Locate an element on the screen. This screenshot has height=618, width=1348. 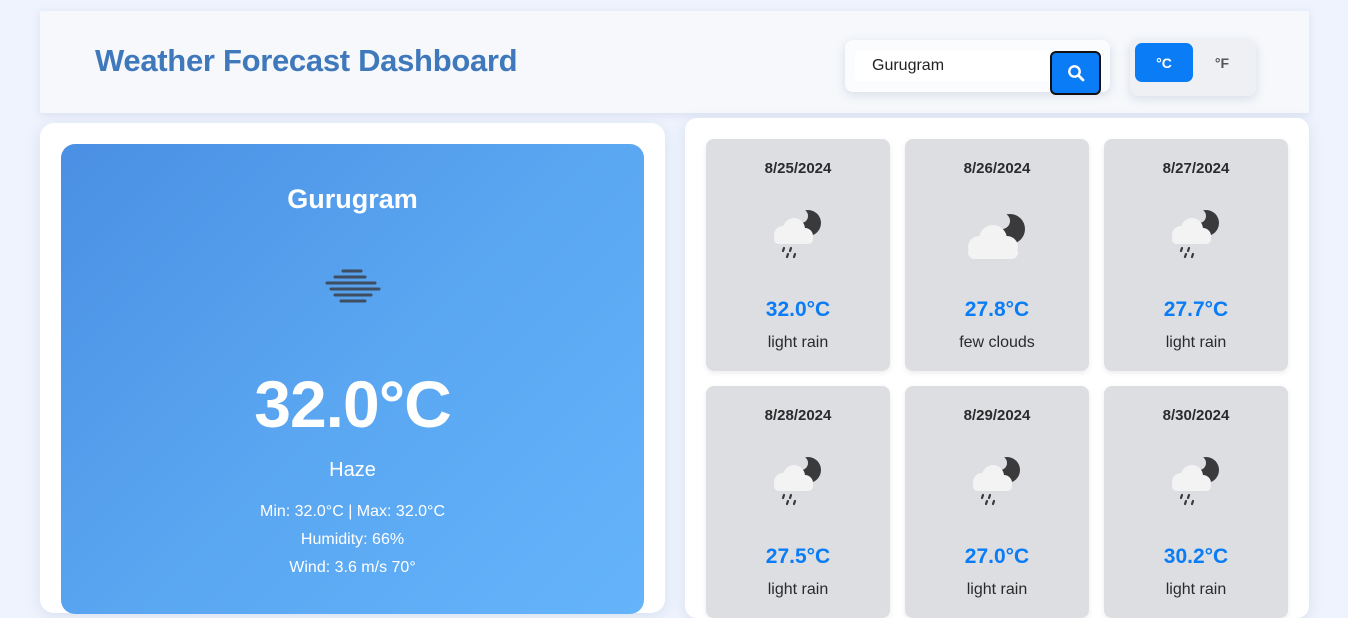
current-description: Haze is located at coordinates (352, 470).